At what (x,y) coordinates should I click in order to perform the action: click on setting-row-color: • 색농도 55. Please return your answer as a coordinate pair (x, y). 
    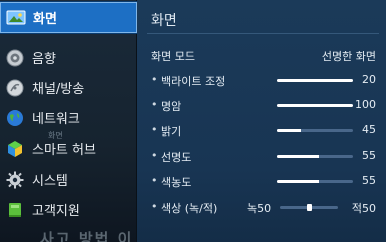
    Looking at the image, I should click on (261, 181).